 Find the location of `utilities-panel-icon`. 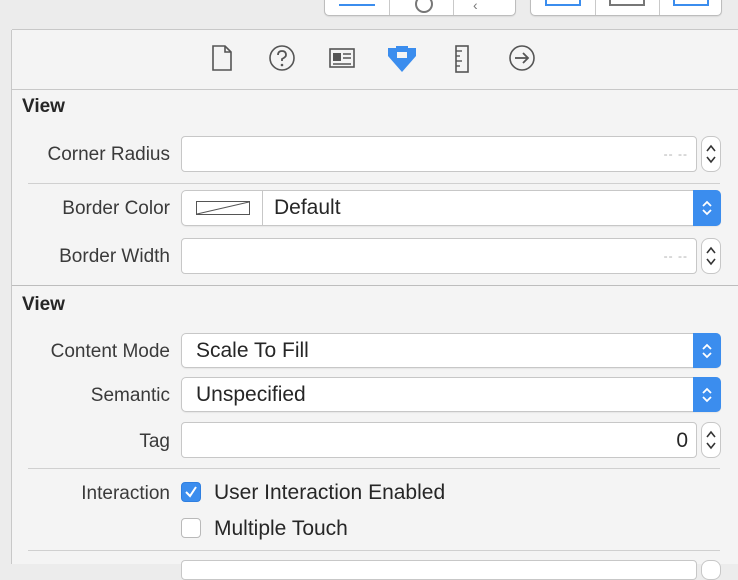

utilities-panel-icon is located at coordinates (691, 3).